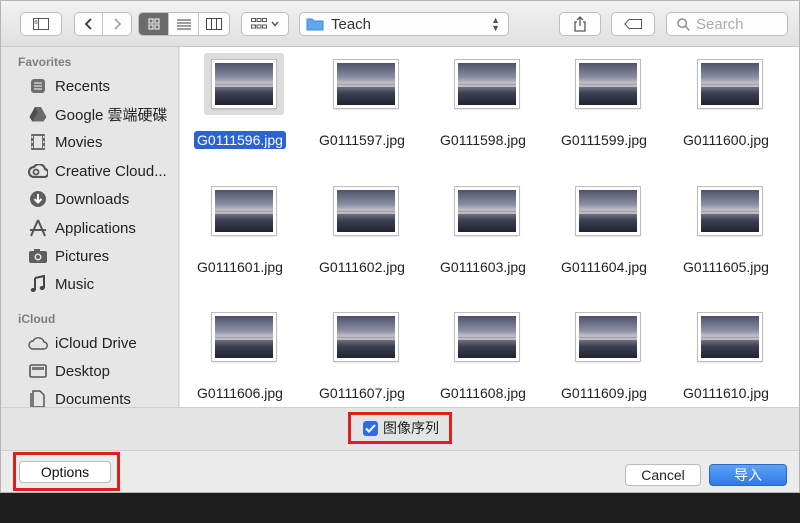 This screenshot has height=523, width=800. I want to click on options-button: Options, so click(65, 472).